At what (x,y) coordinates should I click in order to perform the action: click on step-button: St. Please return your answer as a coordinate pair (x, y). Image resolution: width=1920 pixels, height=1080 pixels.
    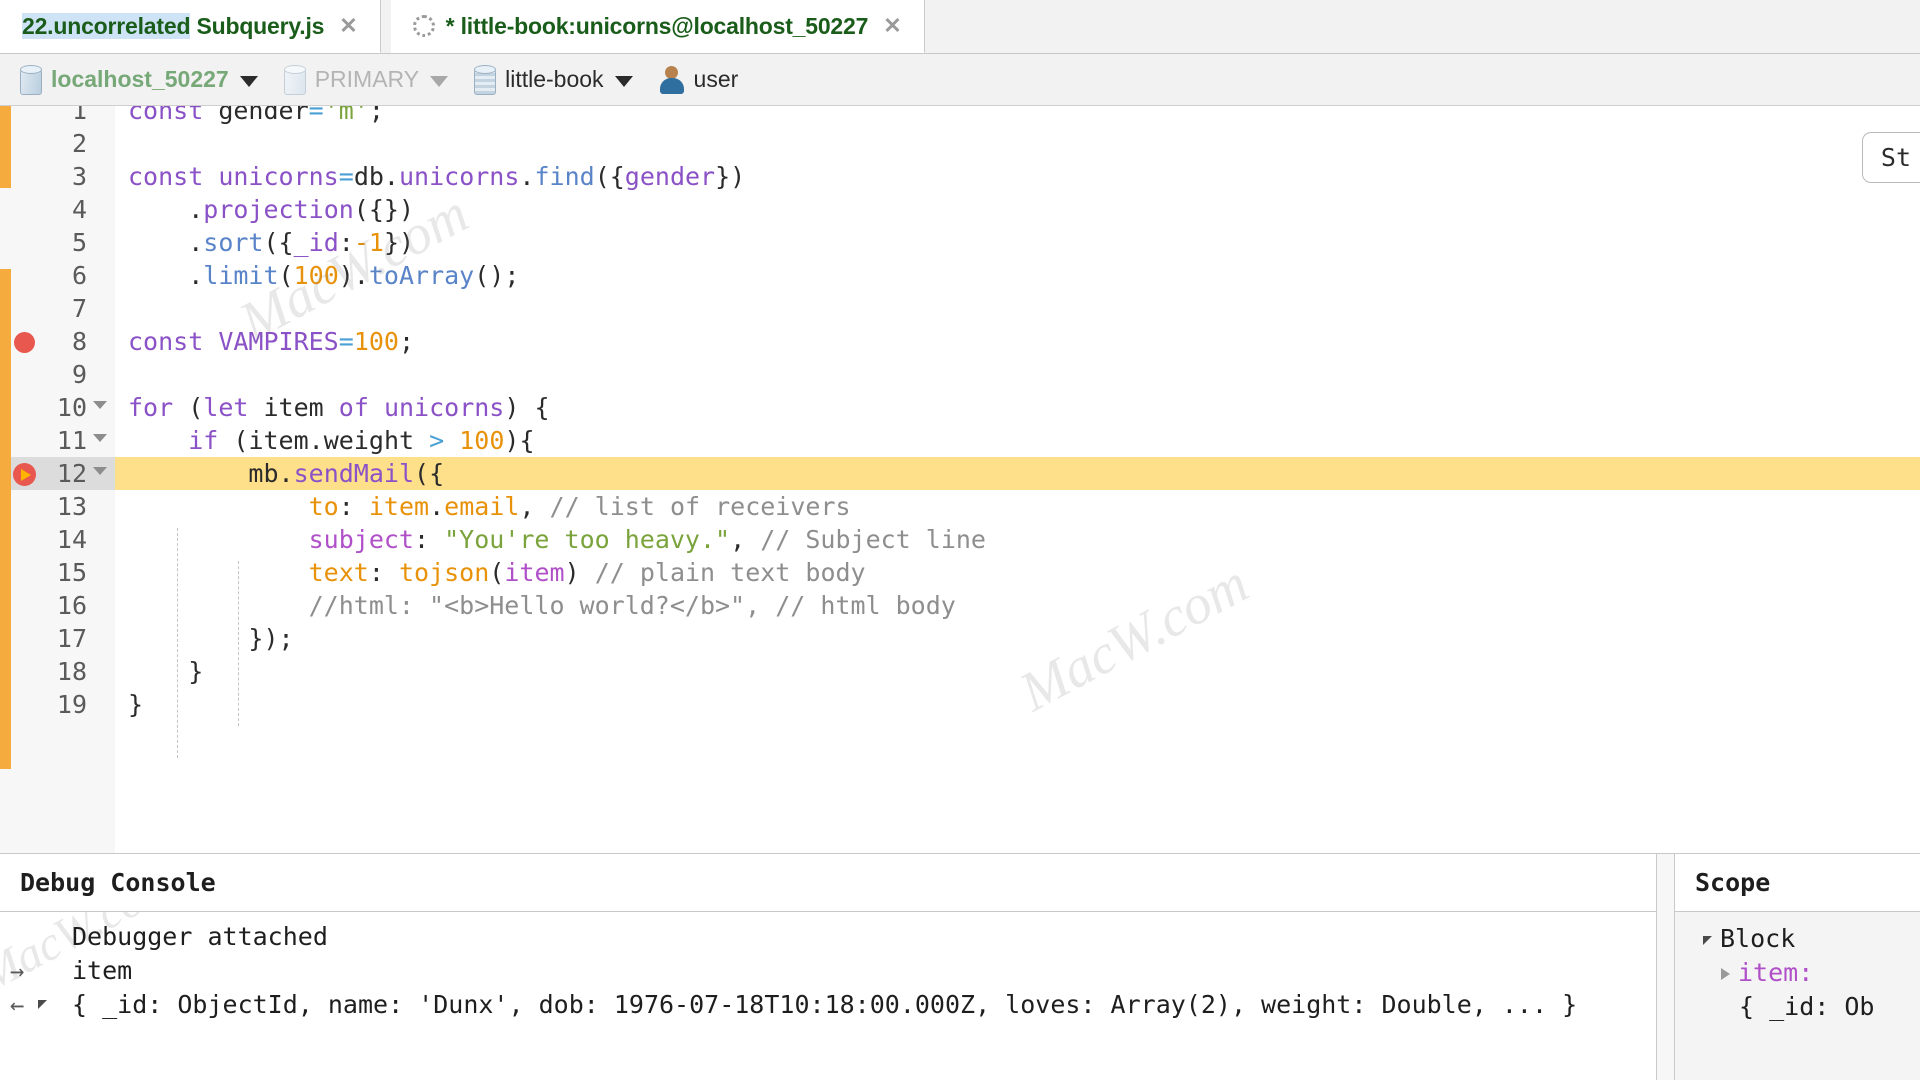
    Looking at the image, I should click on (1890, 157).